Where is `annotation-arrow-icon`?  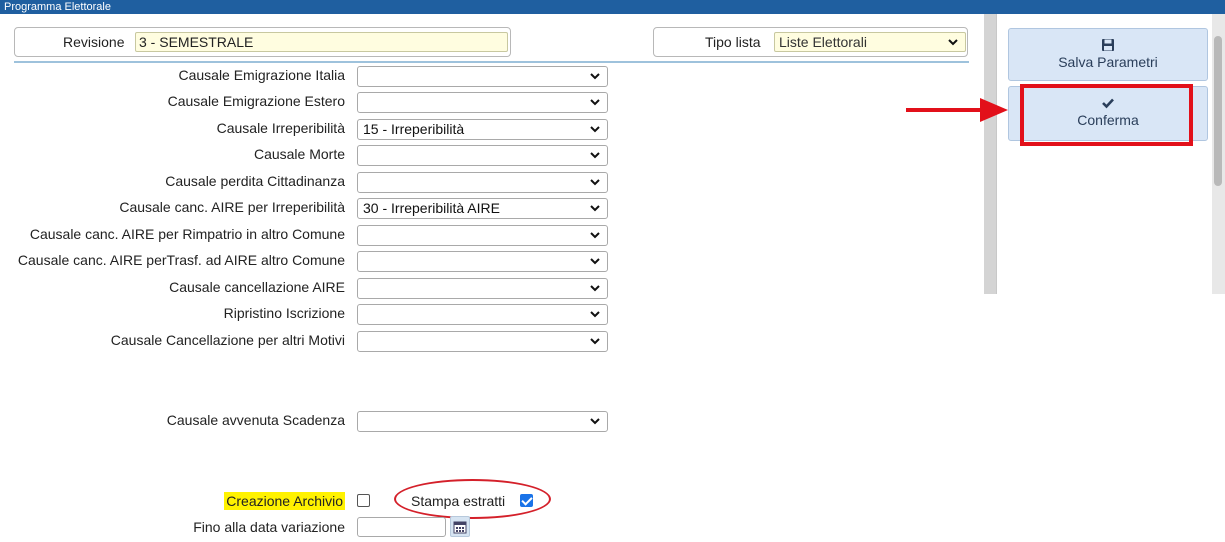 annotation-arrow-icon is located at coordinates (994, 110).